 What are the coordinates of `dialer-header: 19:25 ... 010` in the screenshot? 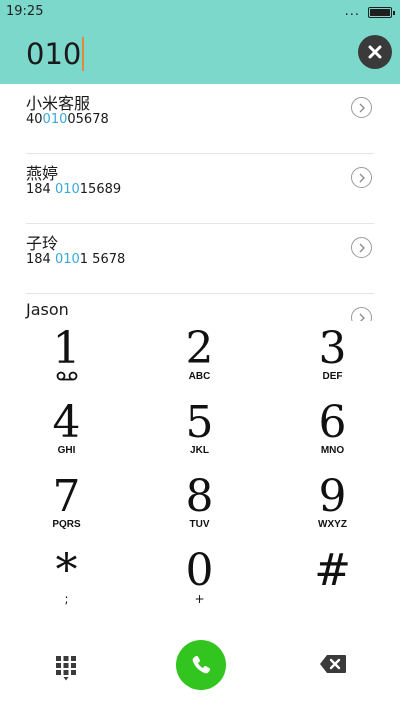 It's located at (200, 42).